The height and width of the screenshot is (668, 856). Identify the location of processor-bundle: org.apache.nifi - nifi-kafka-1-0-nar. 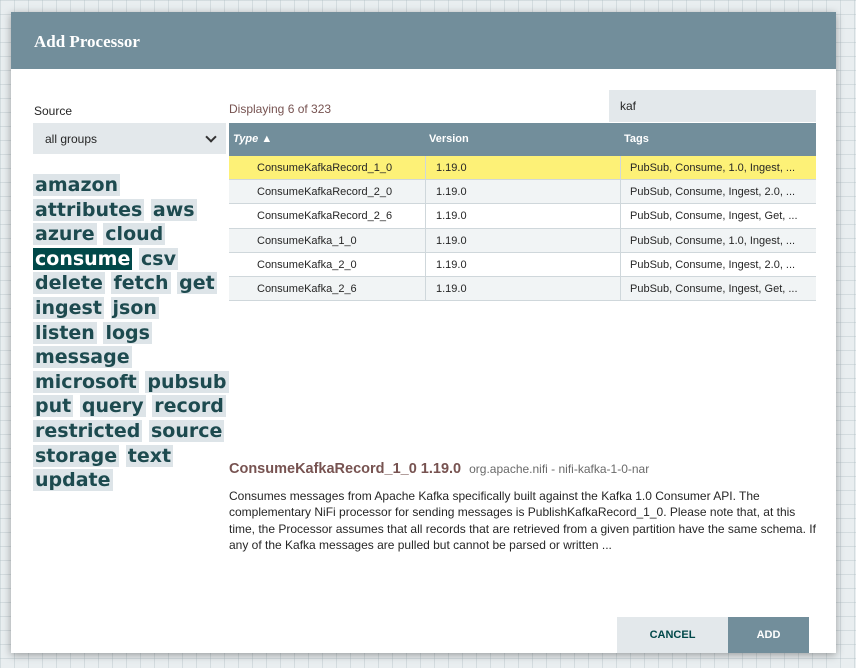
(559, 469).